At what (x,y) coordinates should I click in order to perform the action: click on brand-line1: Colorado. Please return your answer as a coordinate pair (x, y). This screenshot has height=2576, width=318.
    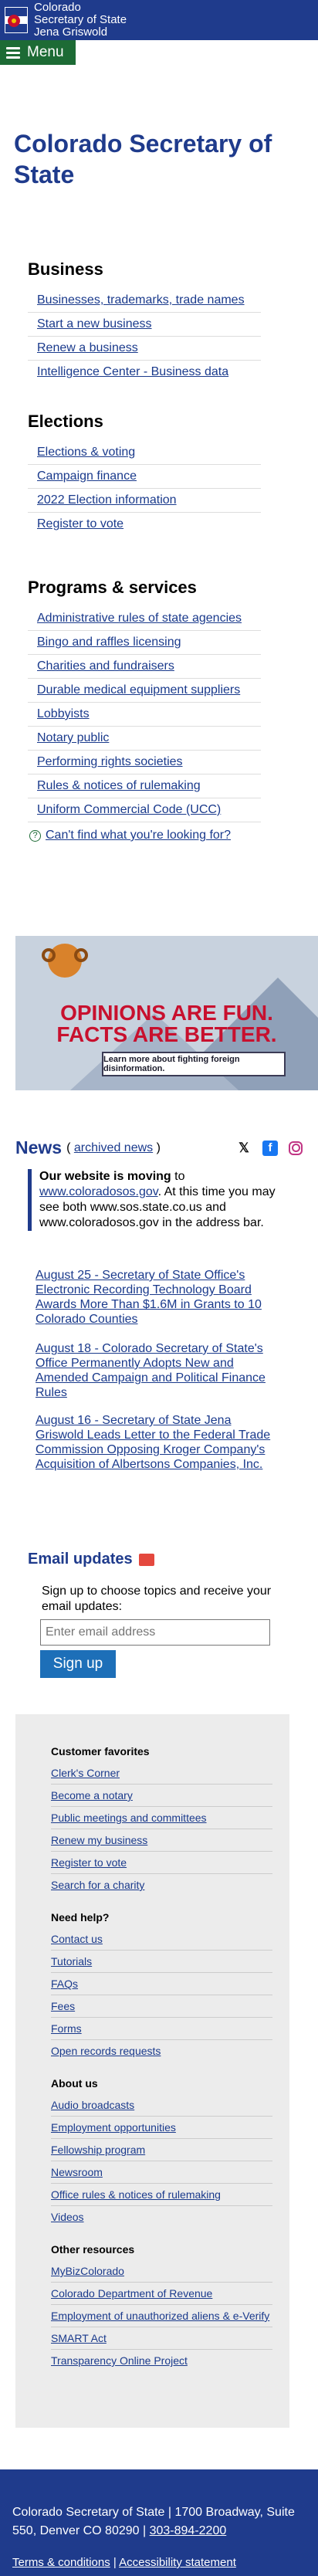
    Looking at the image, I should click on (57, 7).